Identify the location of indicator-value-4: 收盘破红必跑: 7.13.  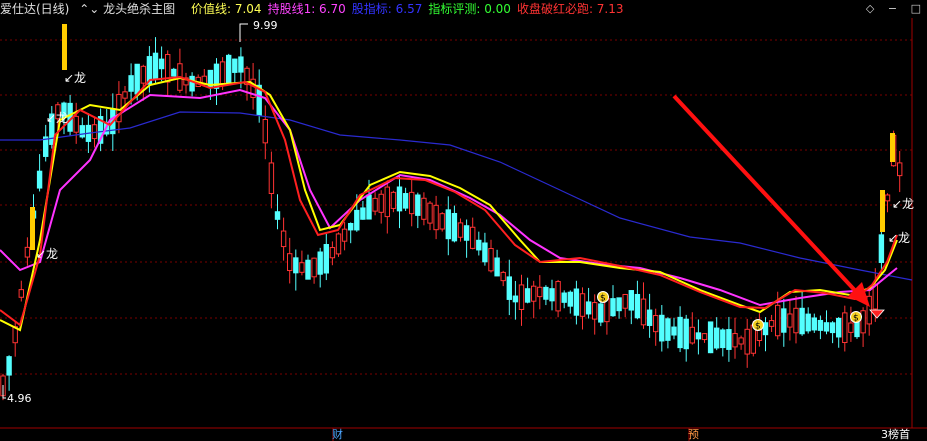
(570, 9).